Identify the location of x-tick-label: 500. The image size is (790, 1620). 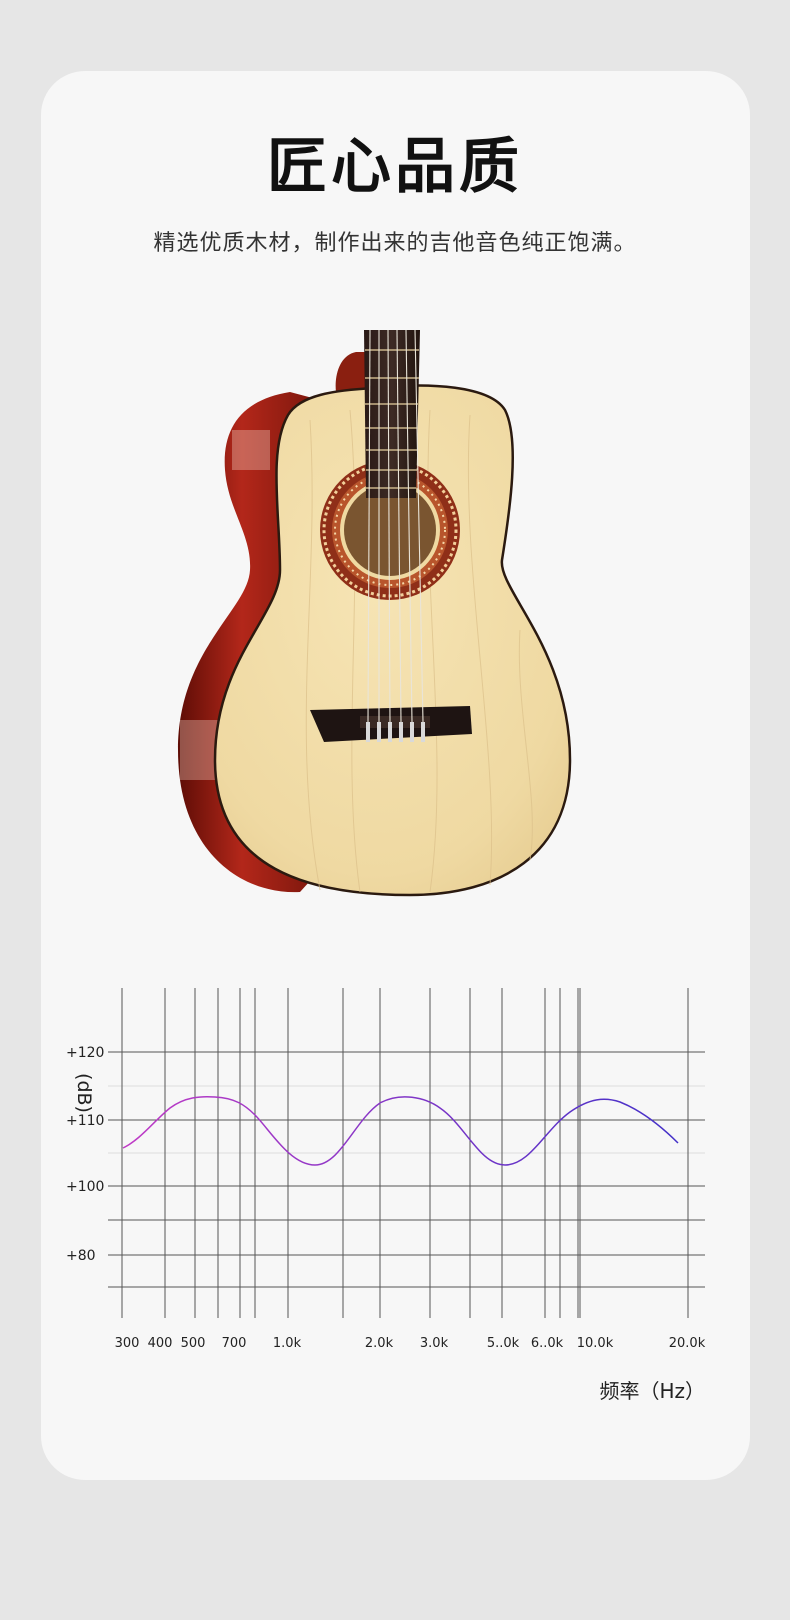
(193, 1343).